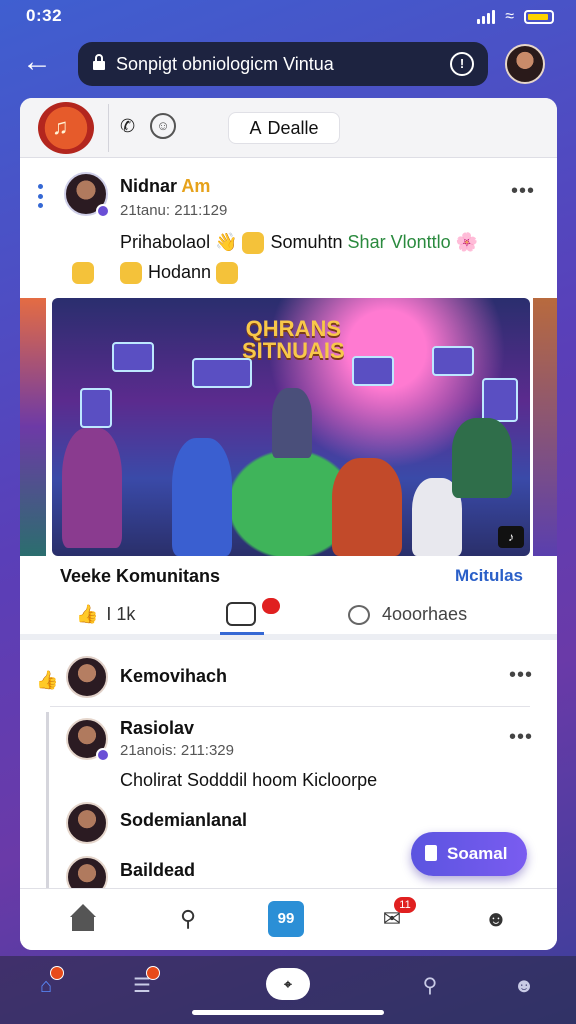  Describe the element at coordinates (127, 126) in the screenshot. I see `phone-icon: ✆` at that location.